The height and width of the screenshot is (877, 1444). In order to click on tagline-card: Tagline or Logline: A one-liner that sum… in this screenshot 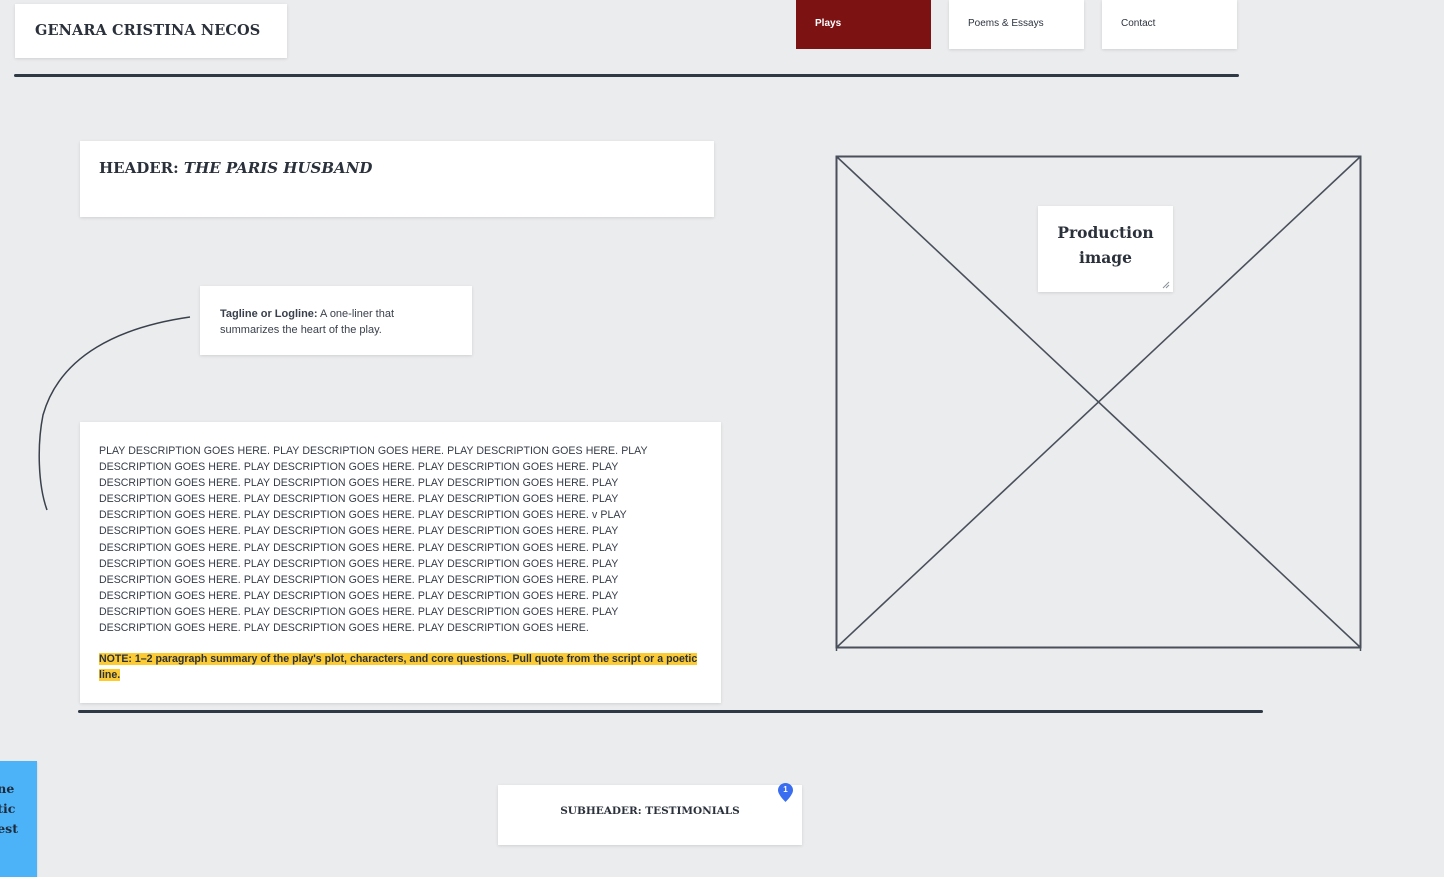, I will do `click(336, 320)`.